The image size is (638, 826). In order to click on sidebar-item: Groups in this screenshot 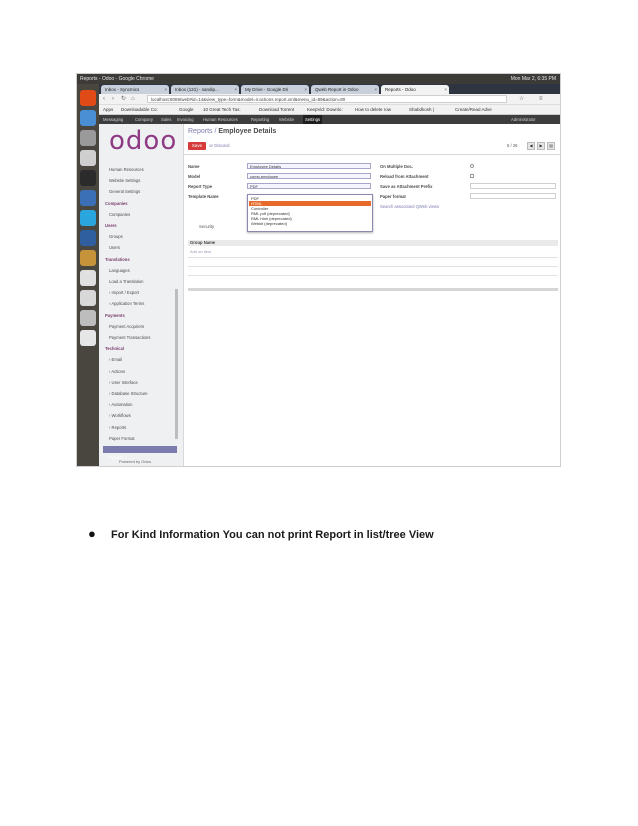, I will do `click(116, 236)`.